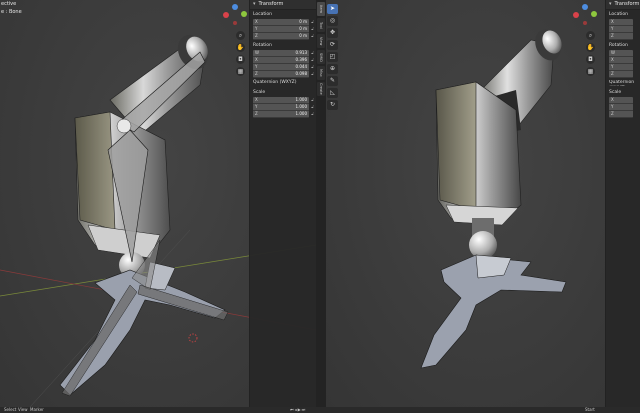 The width and height of the screenshot is (640, 413). I want to click on rotation-section-right: Rotation W X Y Z Quaternion (WXYZ), so click(623, 64).